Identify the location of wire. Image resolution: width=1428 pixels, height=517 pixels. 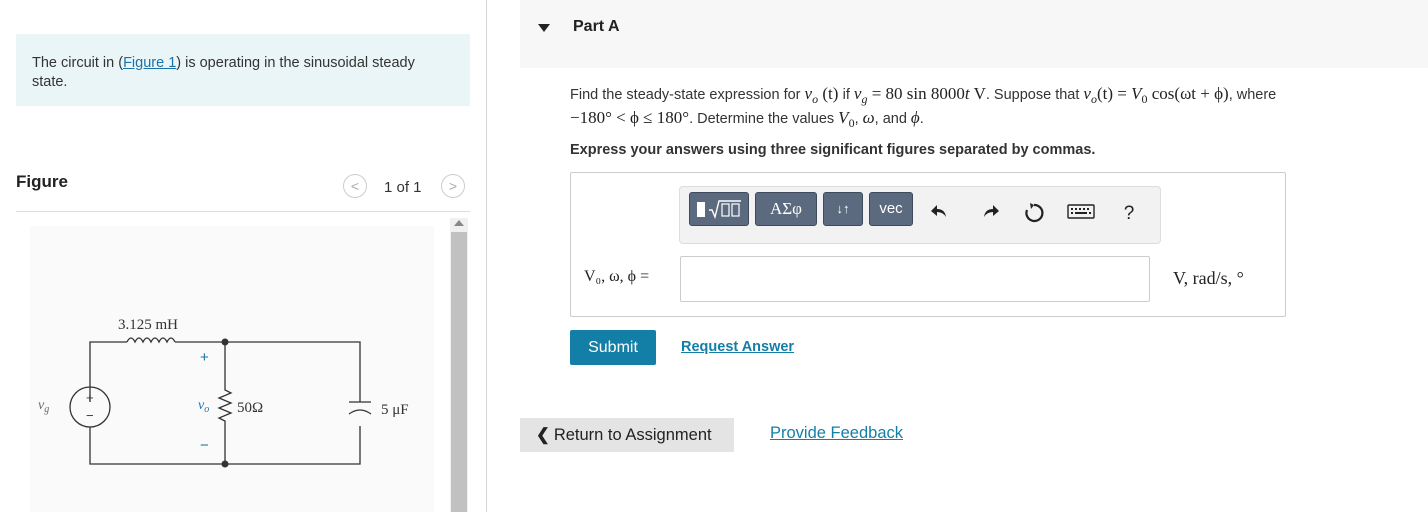
(108, 371).